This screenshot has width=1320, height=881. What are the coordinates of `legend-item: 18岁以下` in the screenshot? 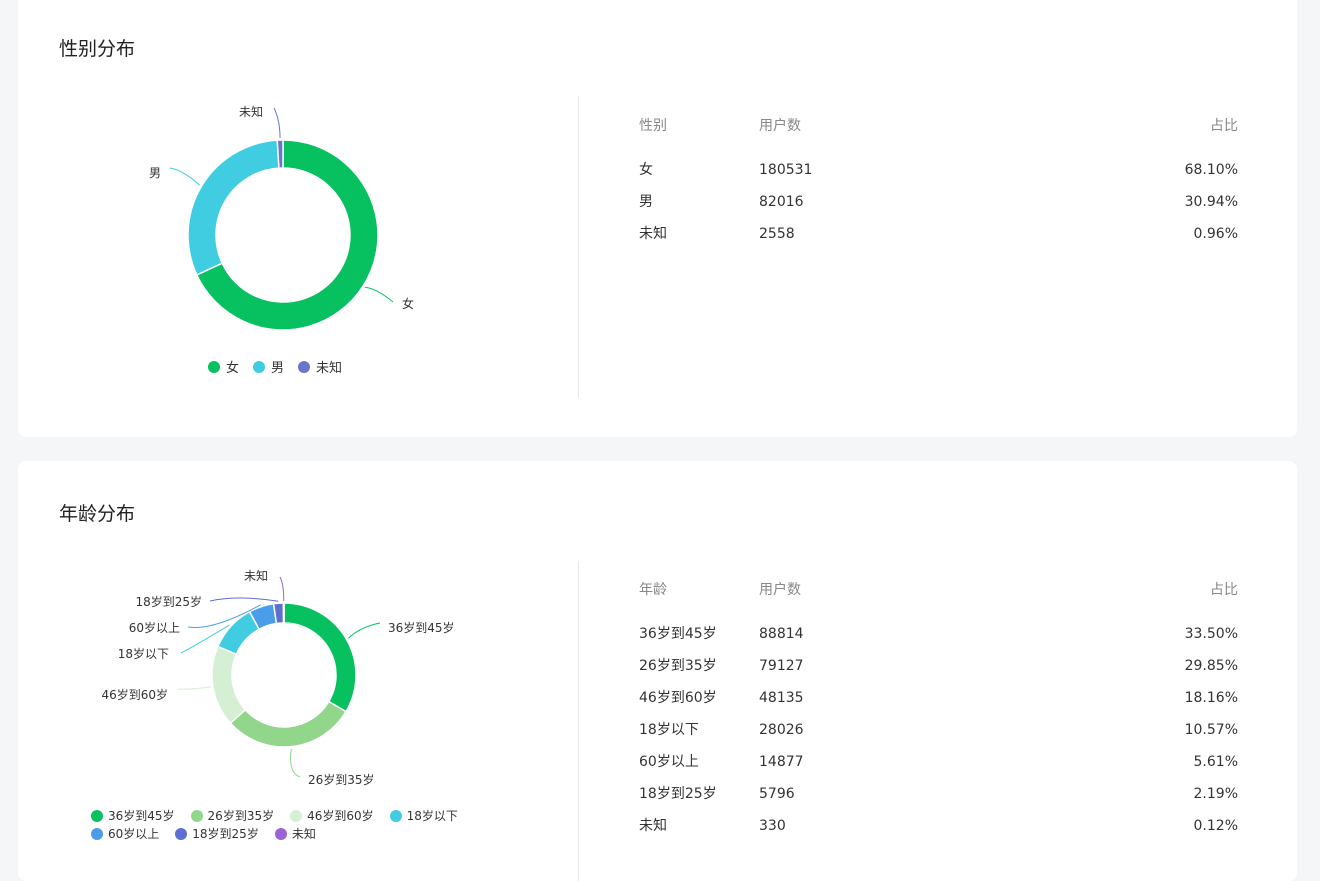 It's located at (423, 816).